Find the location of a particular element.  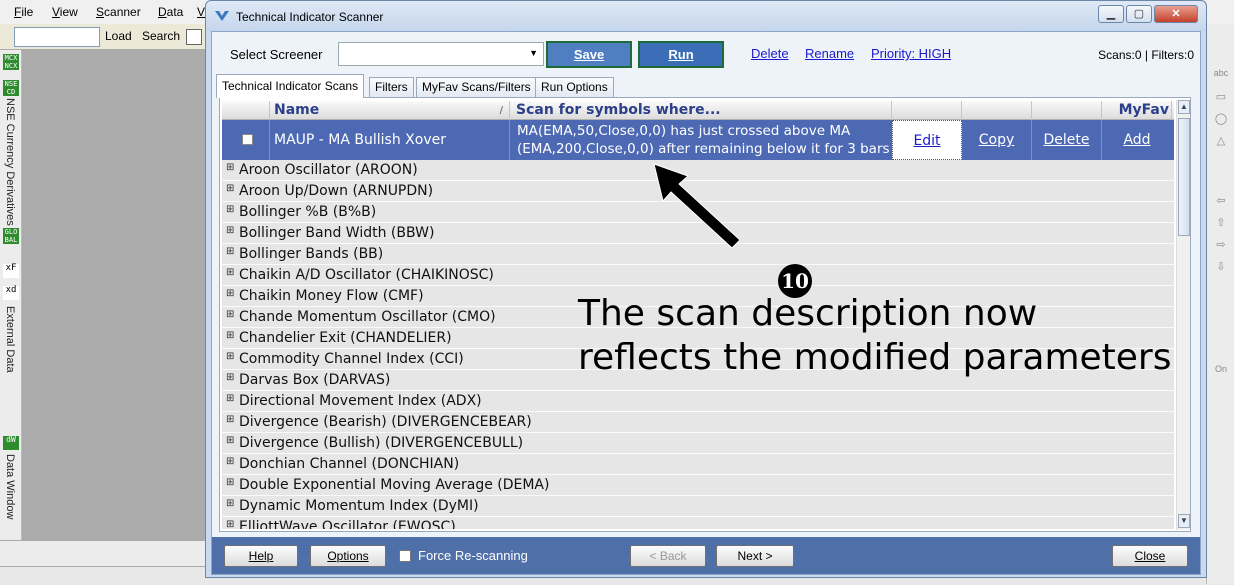

edit-link: Edit is located at coordinates (927, 140).